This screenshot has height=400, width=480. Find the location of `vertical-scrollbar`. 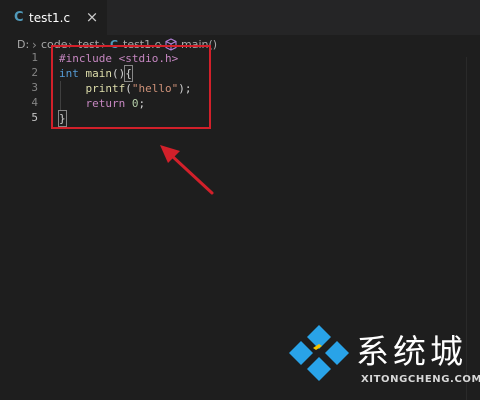

vertical-scrollbar is located at coordinates (473, 228).